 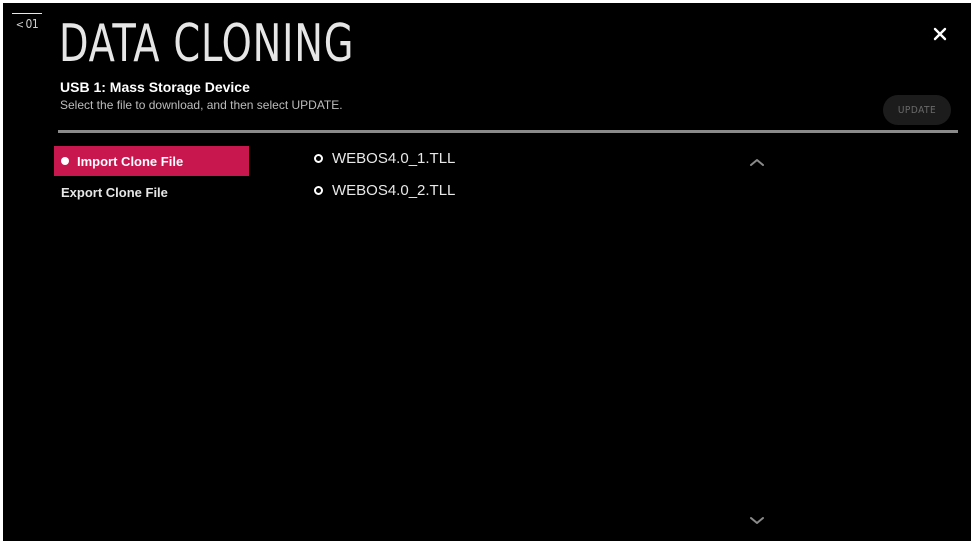 What do you see at coordinates (394, 158) in the screenshot?
I see `file-name: WEBOS4.0_1.TLL` at bounding box center [394, 158].